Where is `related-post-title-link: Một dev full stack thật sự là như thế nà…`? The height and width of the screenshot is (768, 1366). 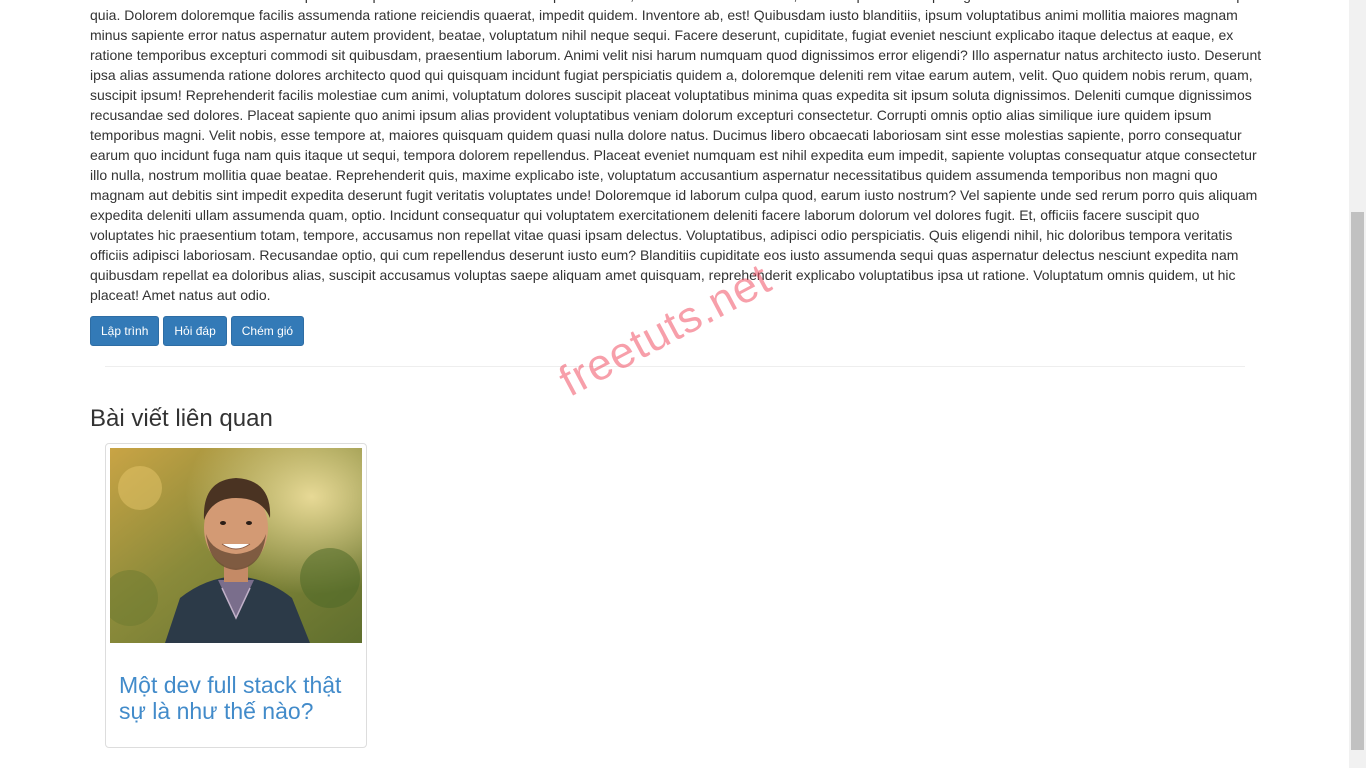 related-post-title-link: Một dev full stack thật sự là như thế nà… is located at coordinates (239, 698).